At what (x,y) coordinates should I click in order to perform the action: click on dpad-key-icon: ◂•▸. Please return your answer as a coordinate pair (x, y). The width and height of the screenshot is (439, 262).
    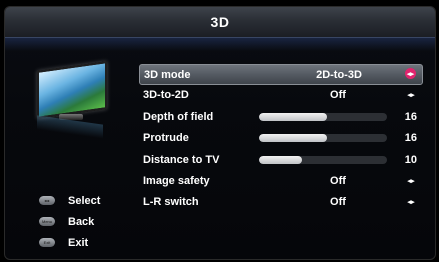
    Looking at the image, I should click on (47, 200).